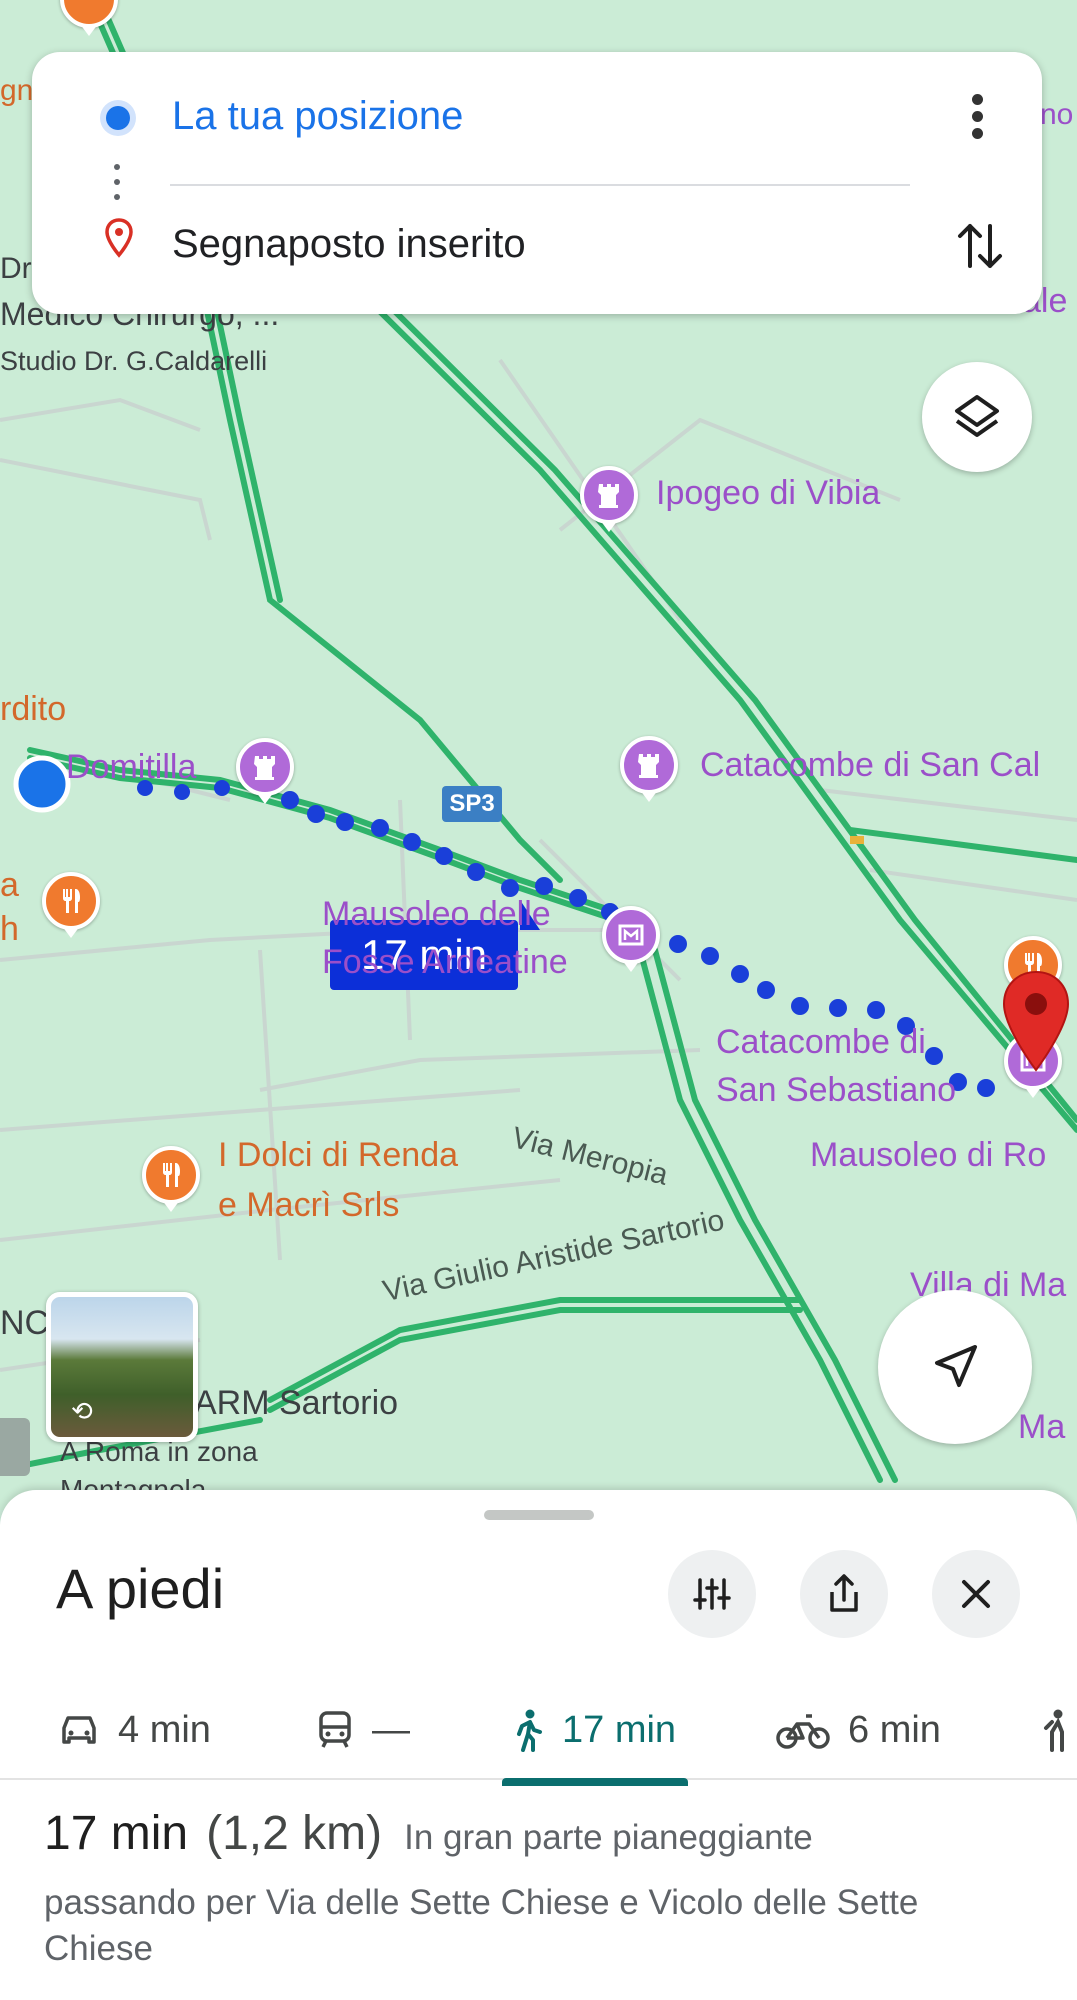 The height and width of the screenshot is (2000, 1077). What do you see at coordinates (1057, 114) in the screenshot?
I see `poi-label-no: no` at bounding box center [1057, 114].